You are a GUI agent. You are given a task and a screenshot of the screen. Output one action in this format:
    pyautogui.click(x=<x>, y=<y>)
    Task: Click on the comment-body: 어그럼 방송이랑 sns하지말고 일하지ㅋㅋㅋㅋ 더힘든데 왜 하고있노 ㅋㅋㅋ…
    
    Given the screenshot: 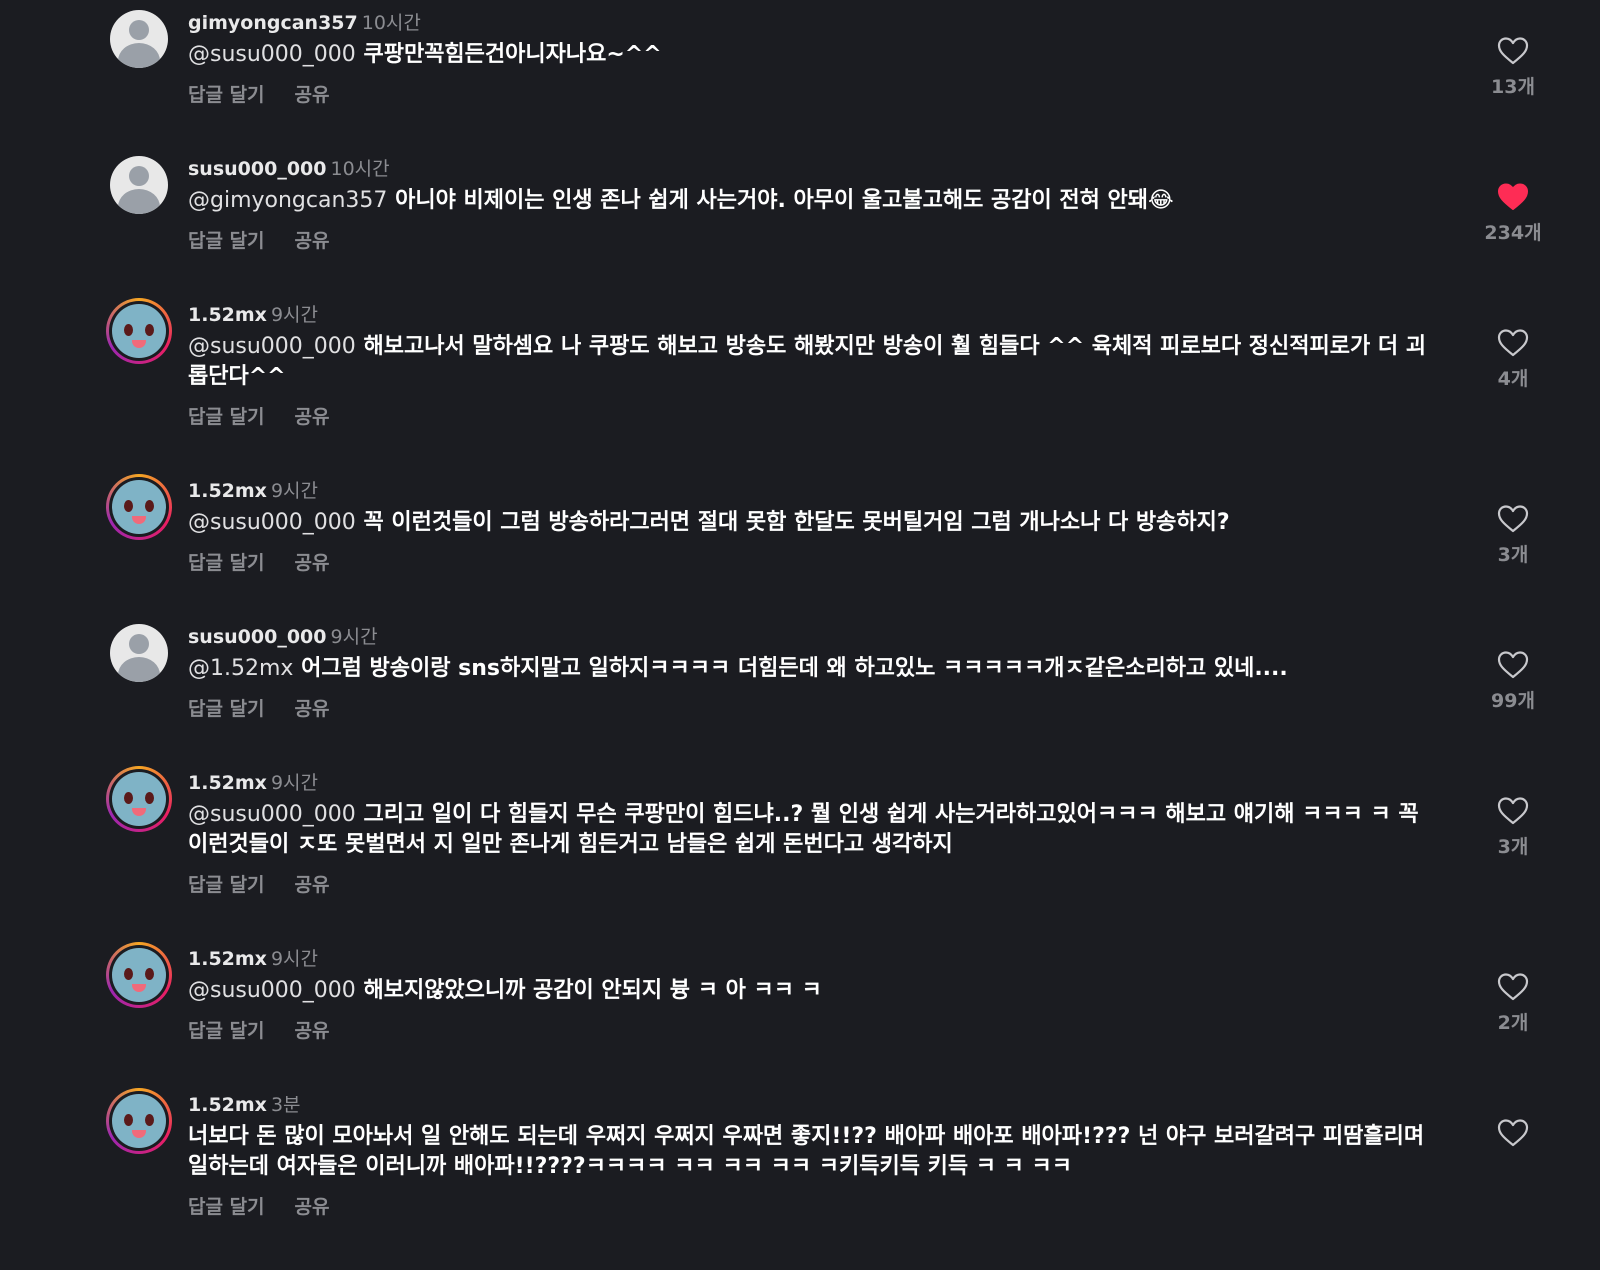 What is the action you would take?
    pyautogui.click(x=794, y=668)
    